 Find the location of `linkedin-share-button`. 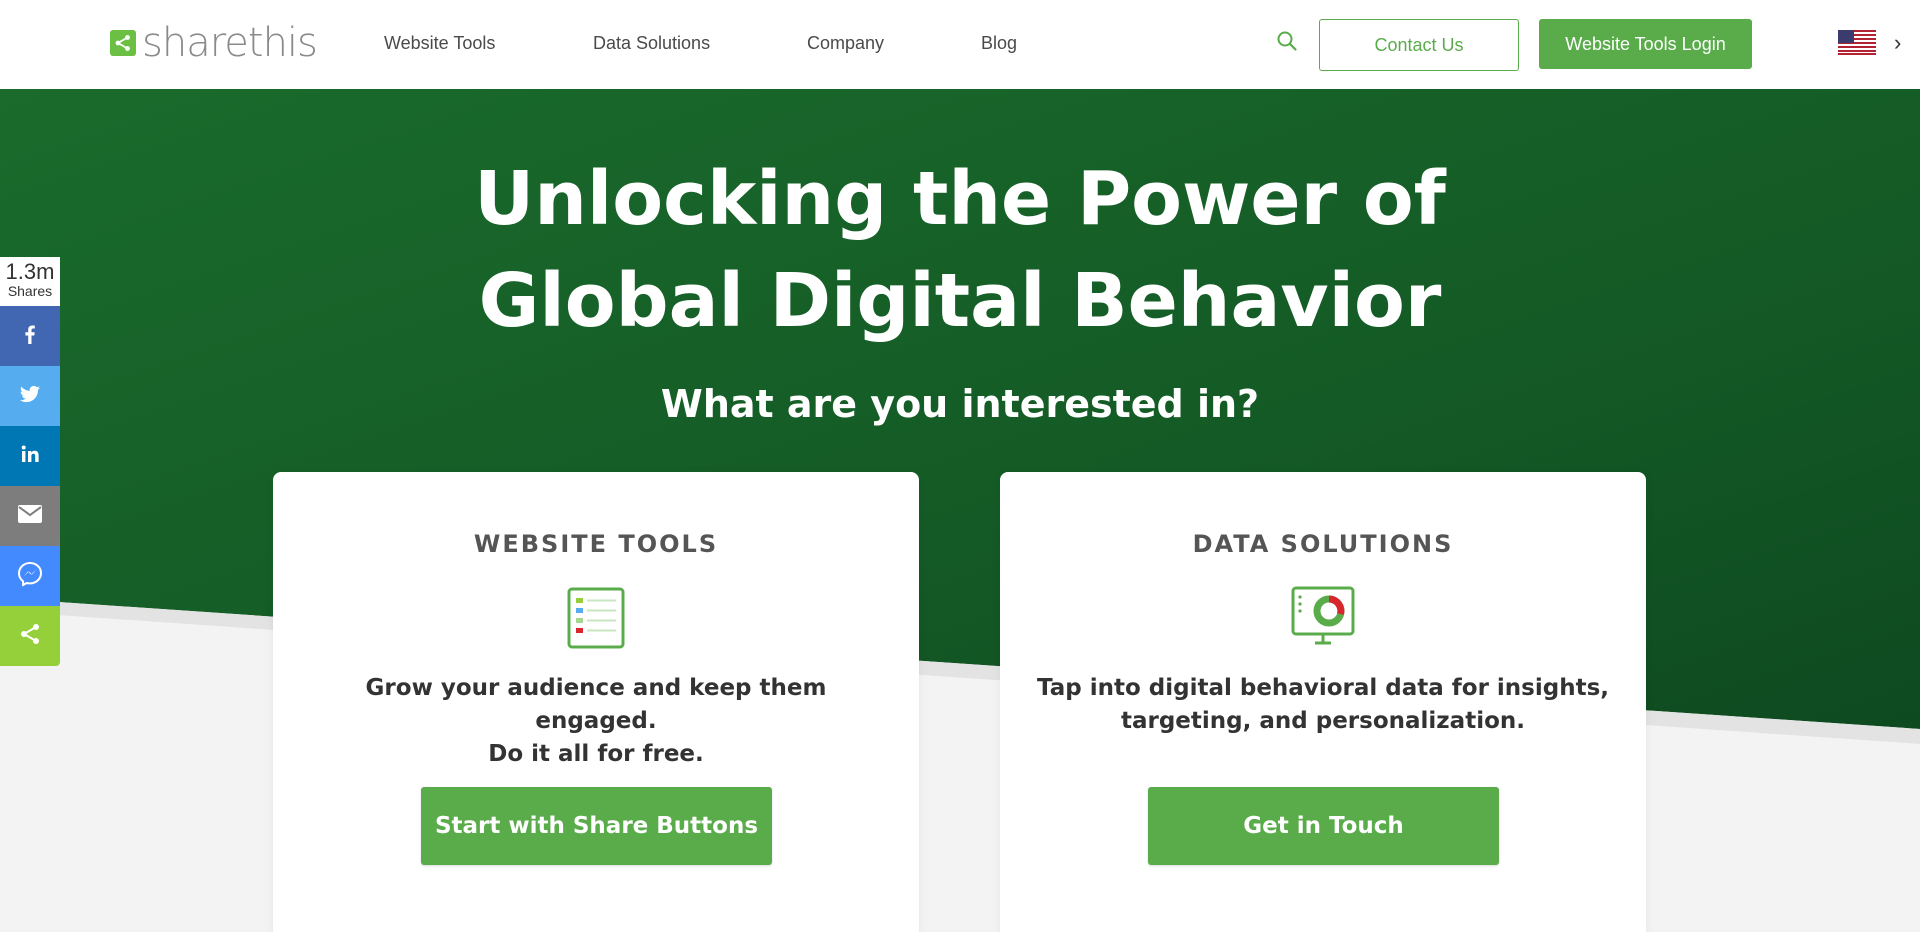

linkedin-share-button is located at coordinates (30, 456).